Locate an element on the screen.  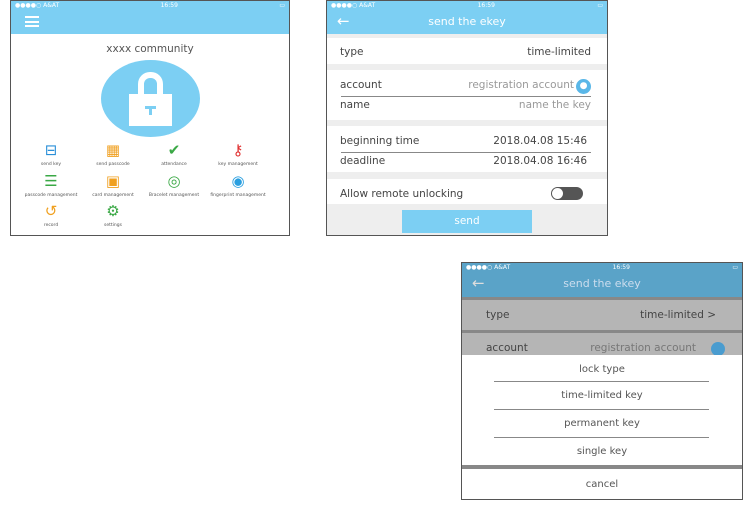
lock-icon is located at coordinates (150, 99).